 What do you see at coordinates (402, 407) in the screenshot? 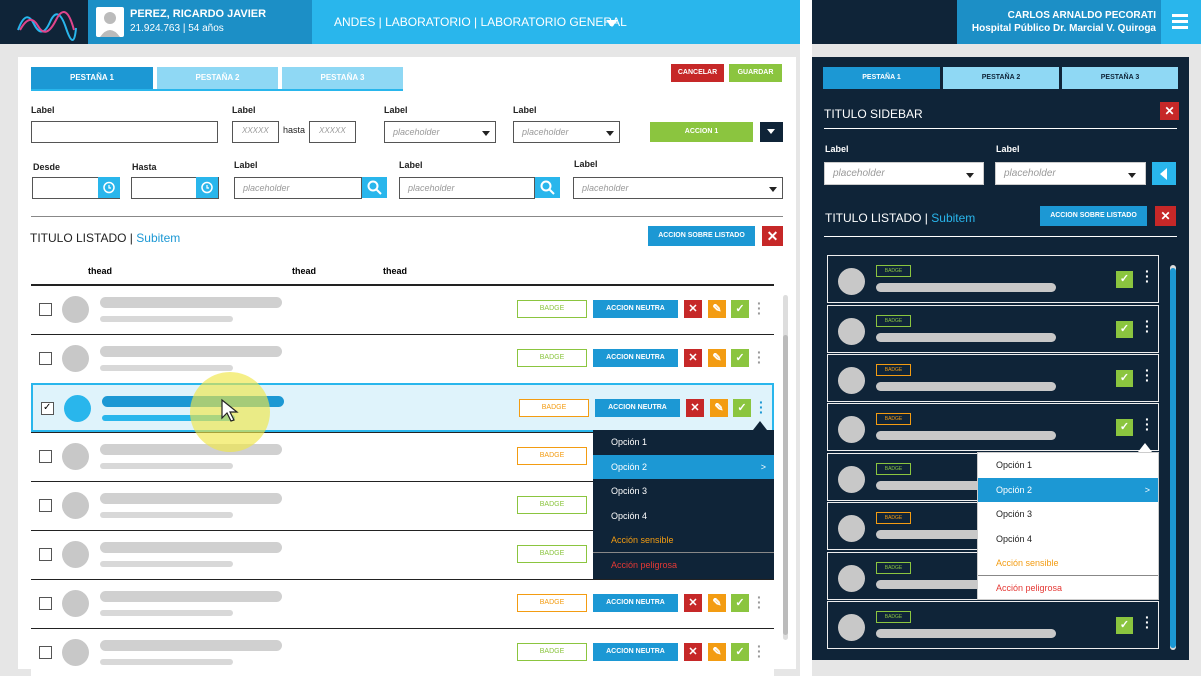
I see `table-row: ✓ BADGE ACCION NEUTRA ✕ ✎ ✓ · · ·` at bounding box center [402, 407].